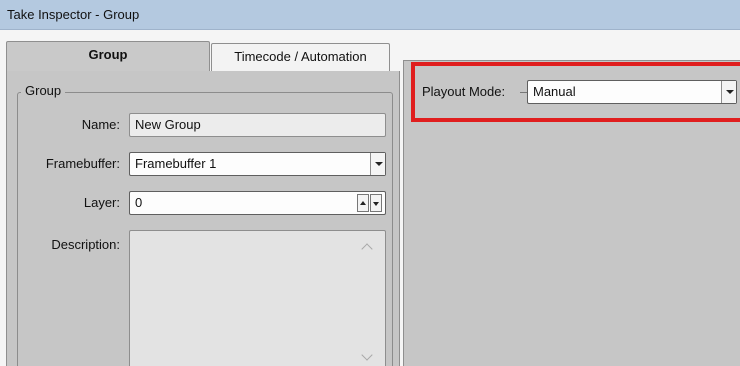 This screenshot has height=366, width=740. Describe the element at coordinates (257, 125) in the screenshot. I see `name-field: New Group` at that location.